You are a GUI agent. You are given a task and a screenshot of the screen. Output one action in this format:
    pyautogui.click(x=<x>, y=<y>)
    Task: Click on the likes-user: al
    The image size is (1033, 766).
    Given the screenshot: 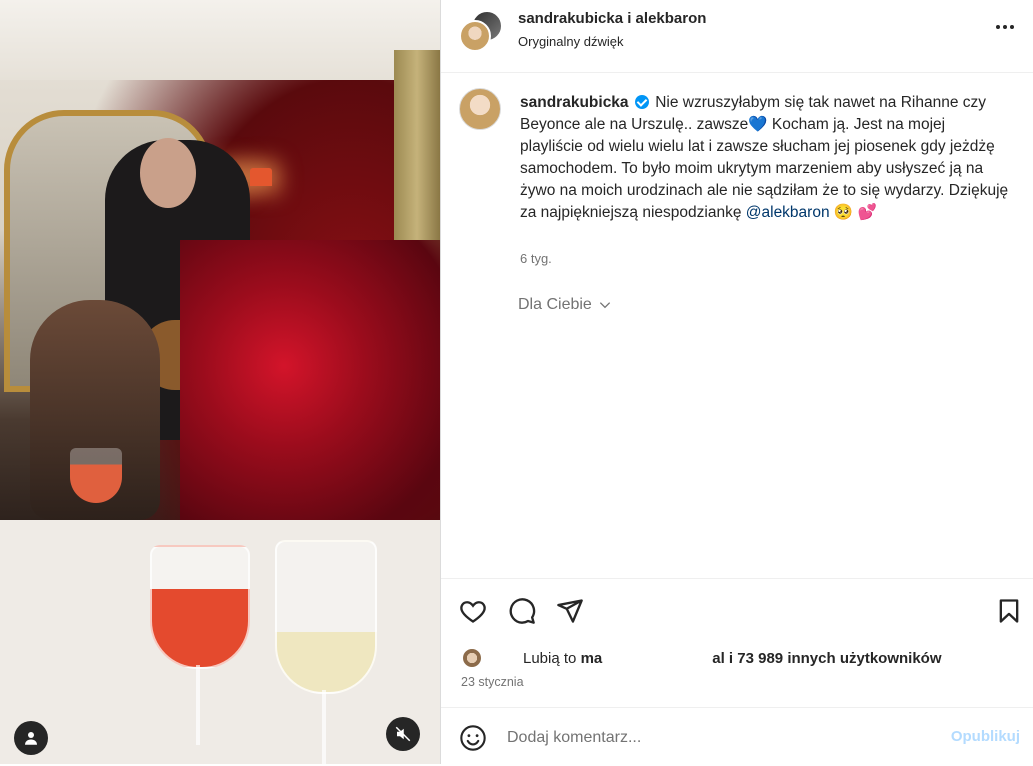 What is the action you would take?
    pyautogui.click(x=718, y=658)
    